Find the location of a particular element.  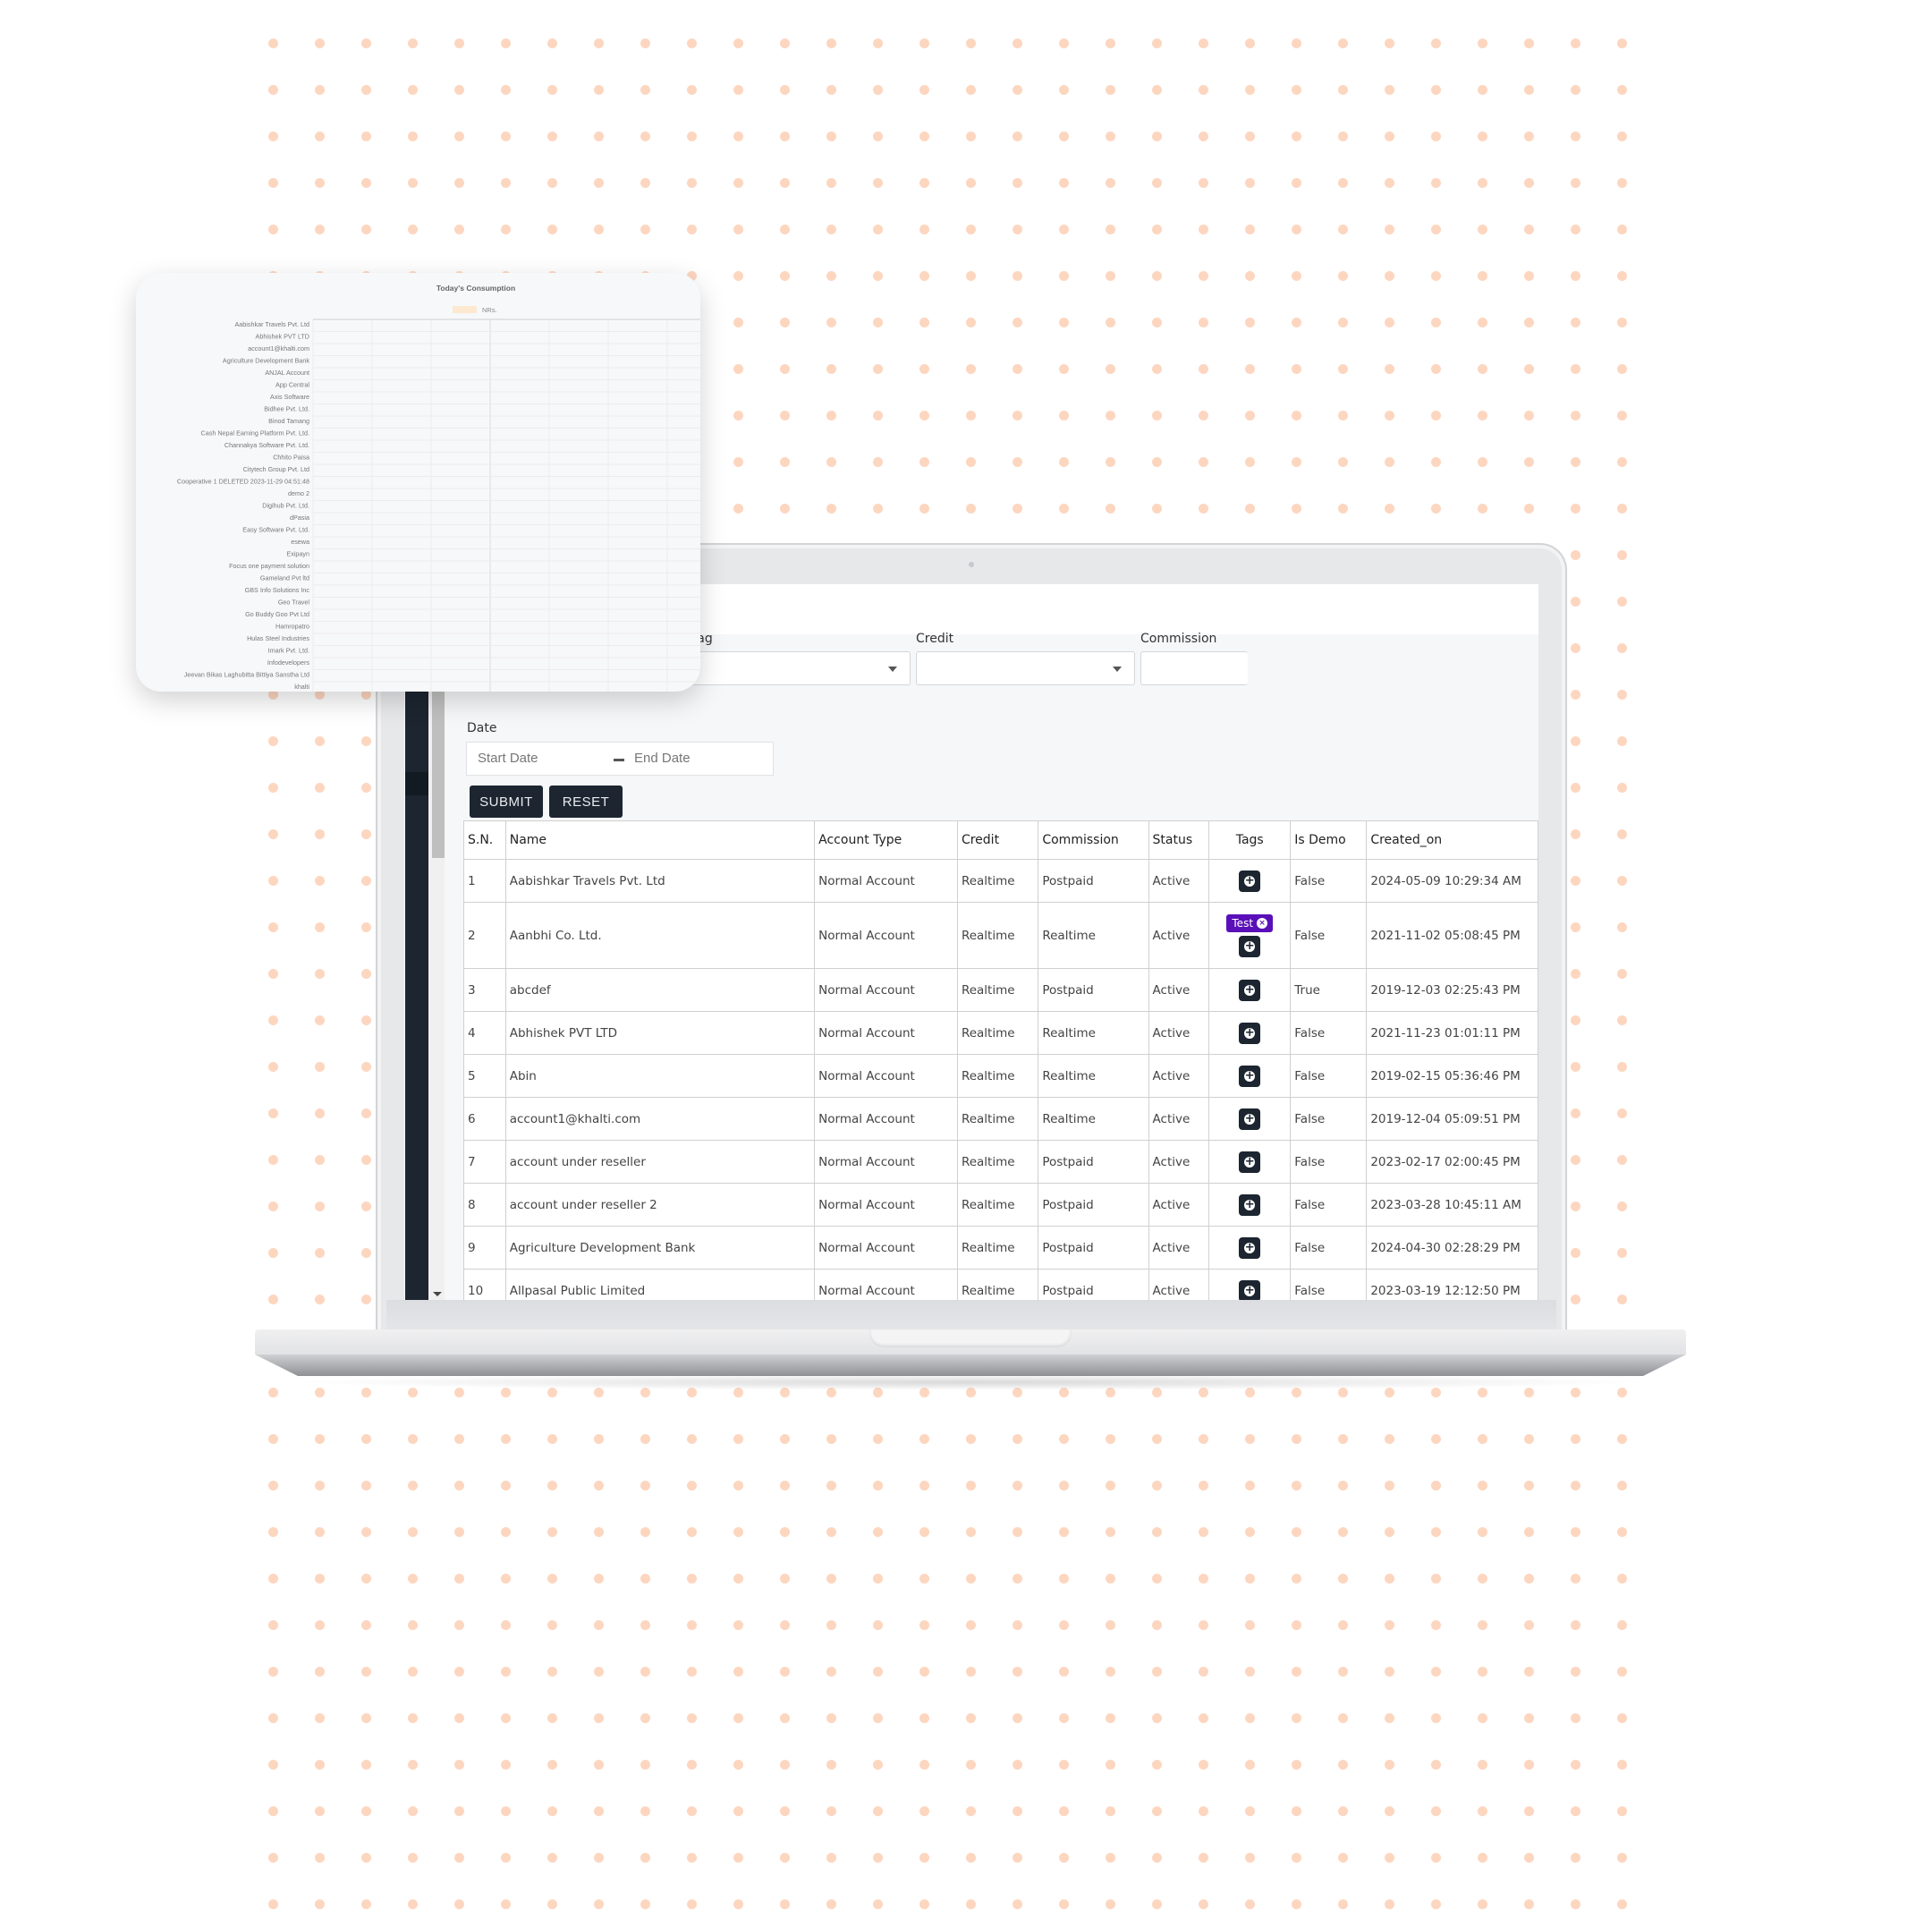

column-header-name: Name is located at coordinates (660, 840).